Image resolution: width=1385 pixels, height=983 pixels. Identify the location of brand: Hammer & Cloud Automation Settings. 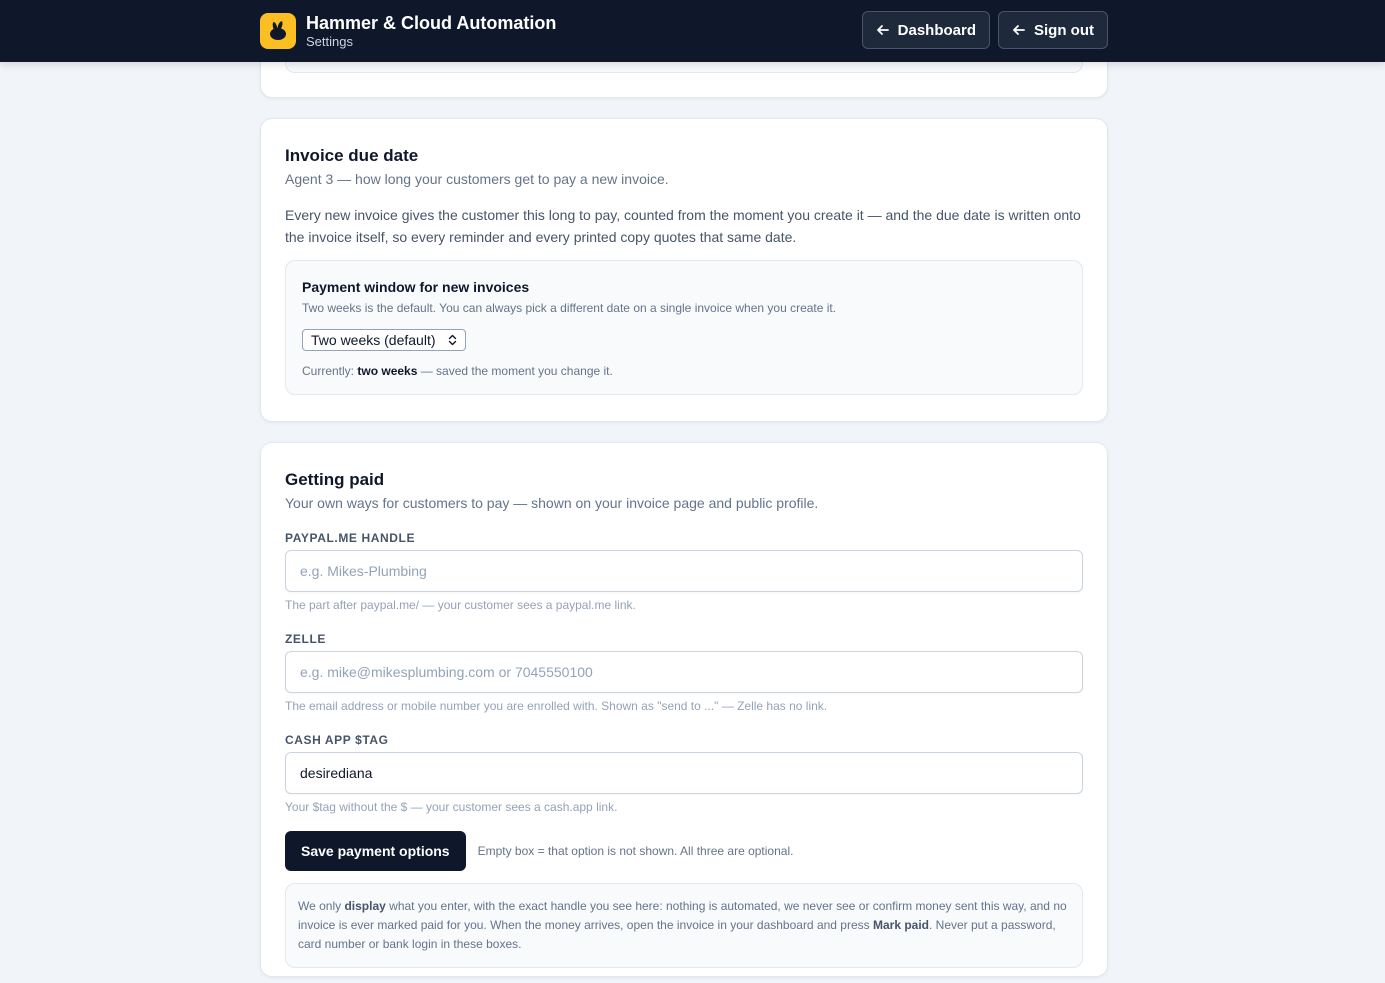
(408, 31).